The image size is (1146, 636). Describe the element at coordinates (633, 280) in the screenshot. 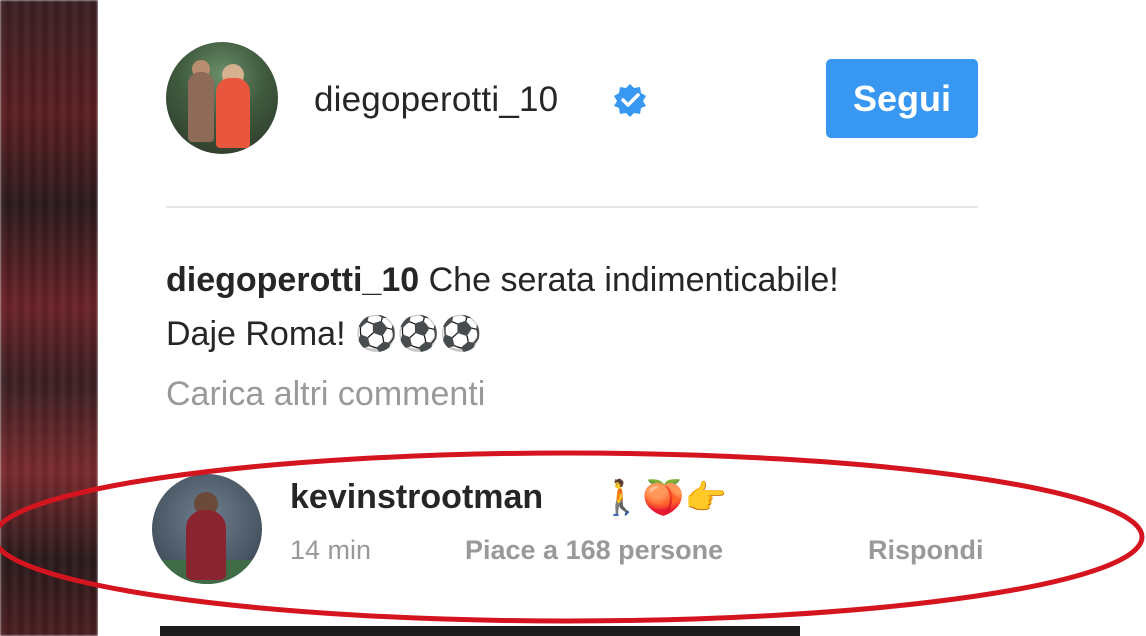

I see `caption-text-line1: Che serata indimenticabile!` at that location.